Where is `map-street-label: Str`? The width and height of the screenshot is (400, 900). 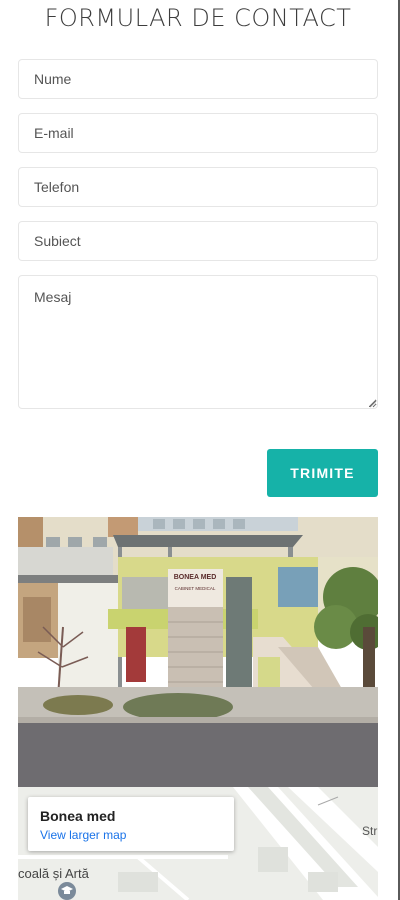
map-street-label: Str is located at coordinates (370, 831).